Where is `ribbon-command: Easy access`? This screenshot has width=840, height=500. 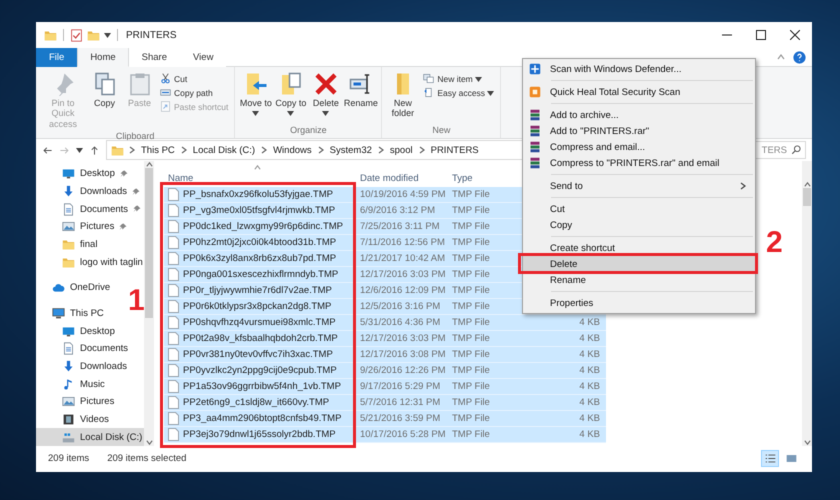 ribbon-command: Easy access is located at coordinates (458, 92).